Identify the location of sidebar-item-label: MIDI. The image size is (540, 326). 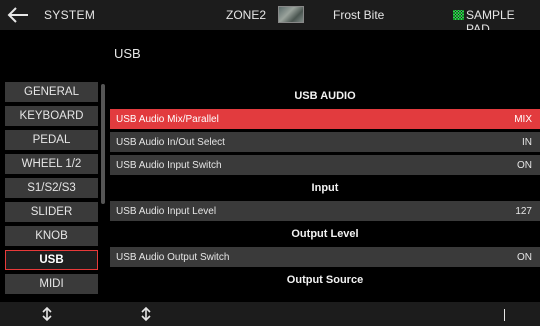
(51, 284).